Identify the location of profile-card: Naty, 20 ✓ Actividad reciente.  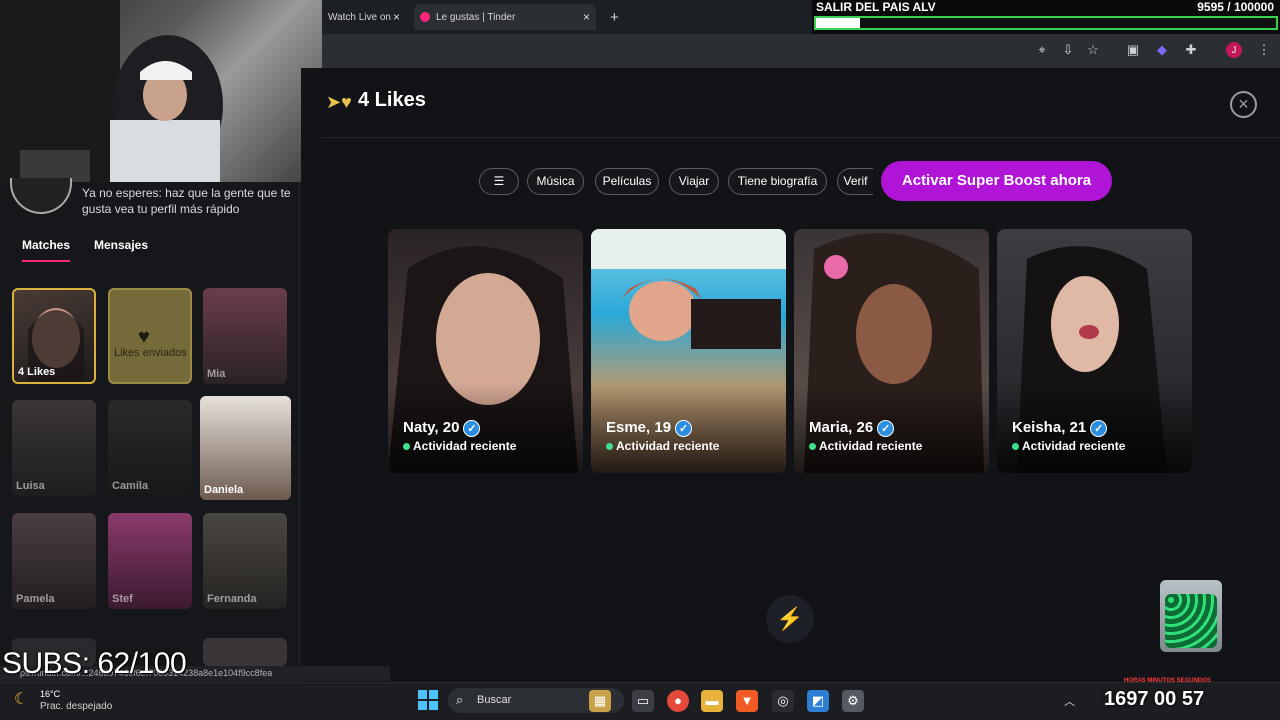
(485, 351).